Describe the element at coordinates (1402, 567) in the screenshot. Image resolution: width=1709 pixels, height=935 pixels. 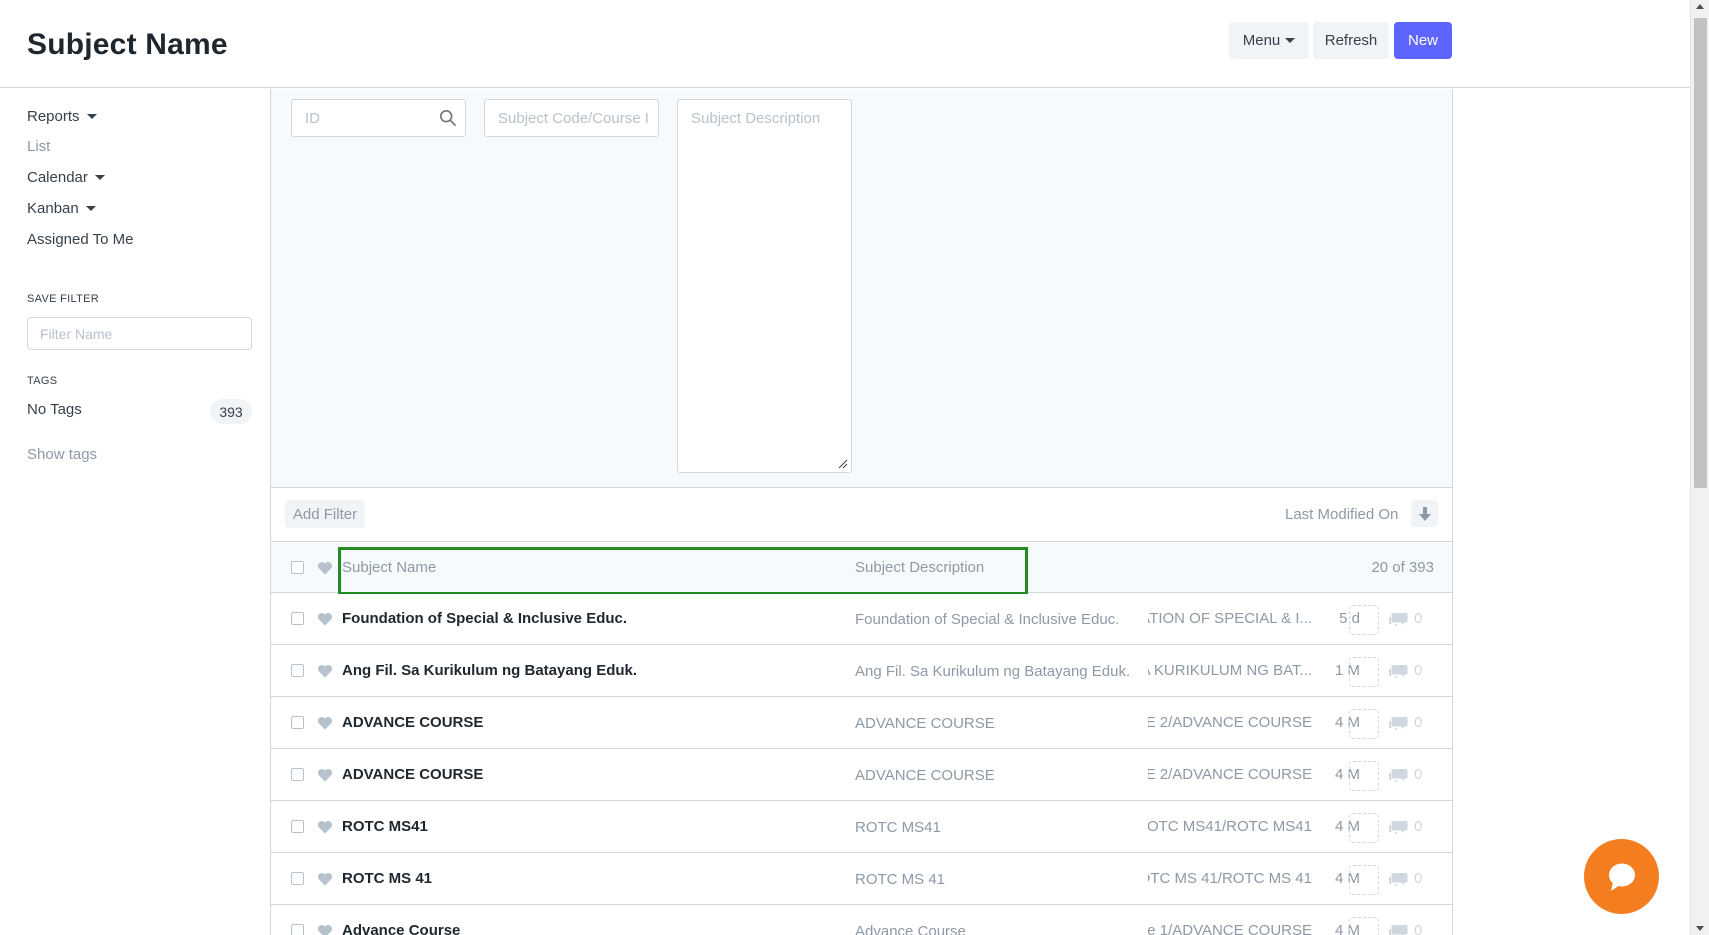
I see `result-count: 20 of 393` at that location.